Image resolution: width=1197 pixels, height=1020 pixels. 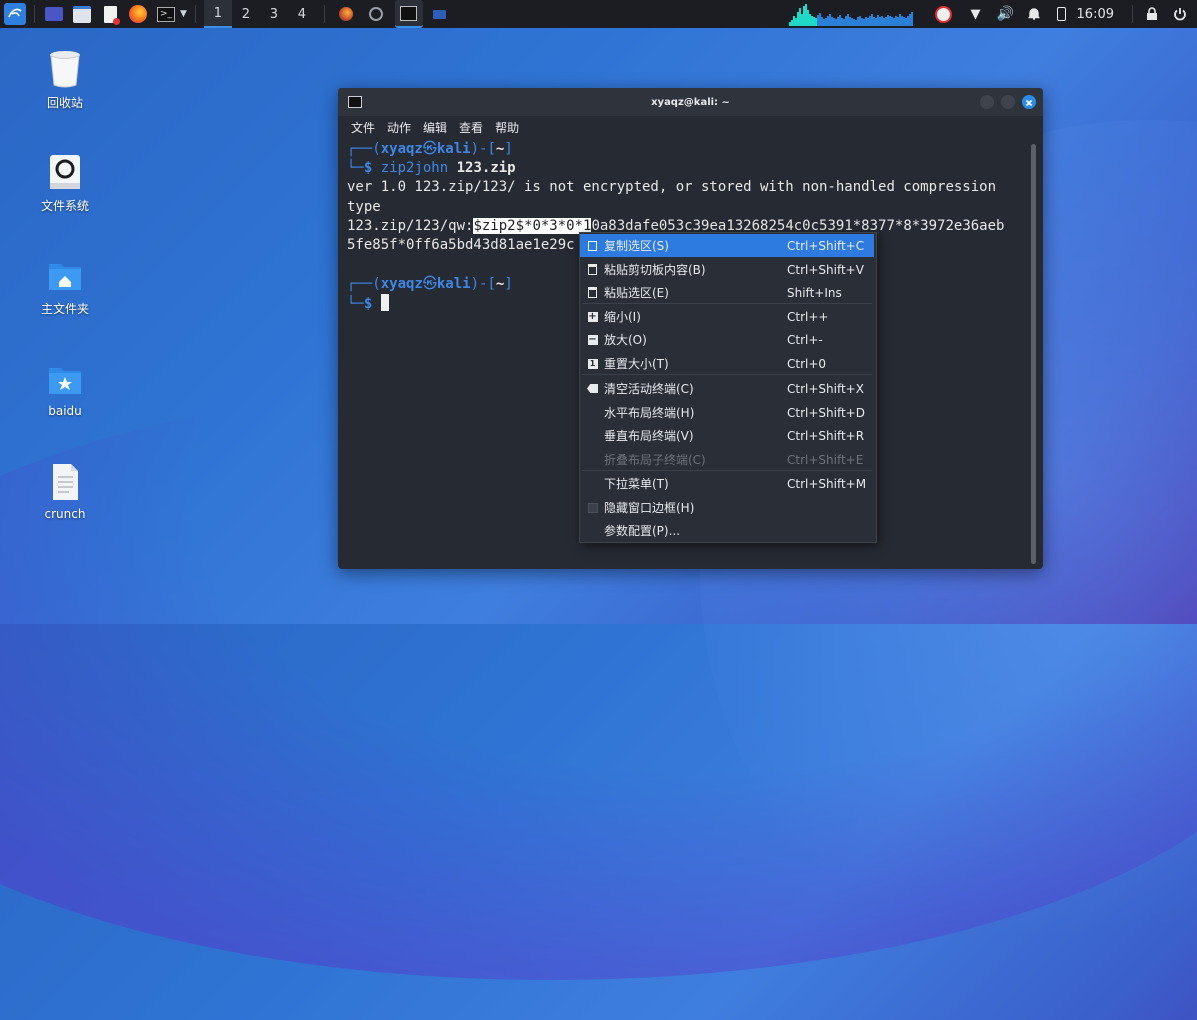 What do you see at coordinates (64, 309) in the screenshot?
I see `desktop-icon-label: 主文件夹` at bounding box center [64, 309].